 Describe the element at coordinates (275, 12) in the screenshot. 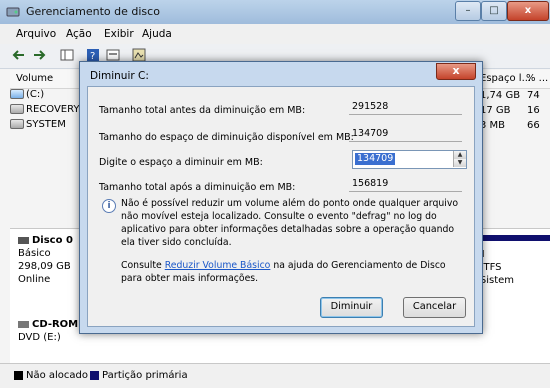

I see `title-bar: Gerenciamento de disco – □ x` at that location.